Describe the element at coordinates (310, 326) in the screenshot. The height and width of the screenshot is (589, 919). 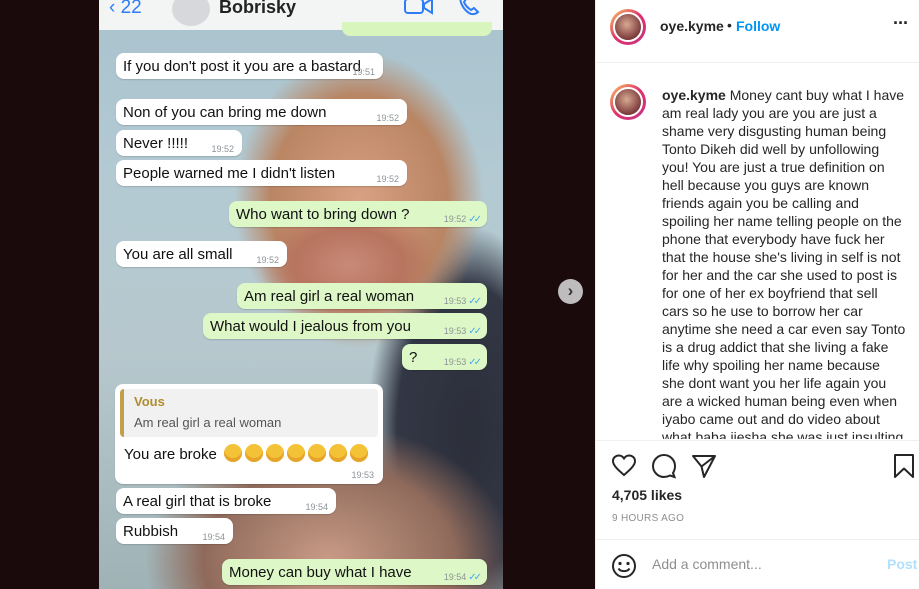
I see `message-text: What would I jealous from you` at that location.